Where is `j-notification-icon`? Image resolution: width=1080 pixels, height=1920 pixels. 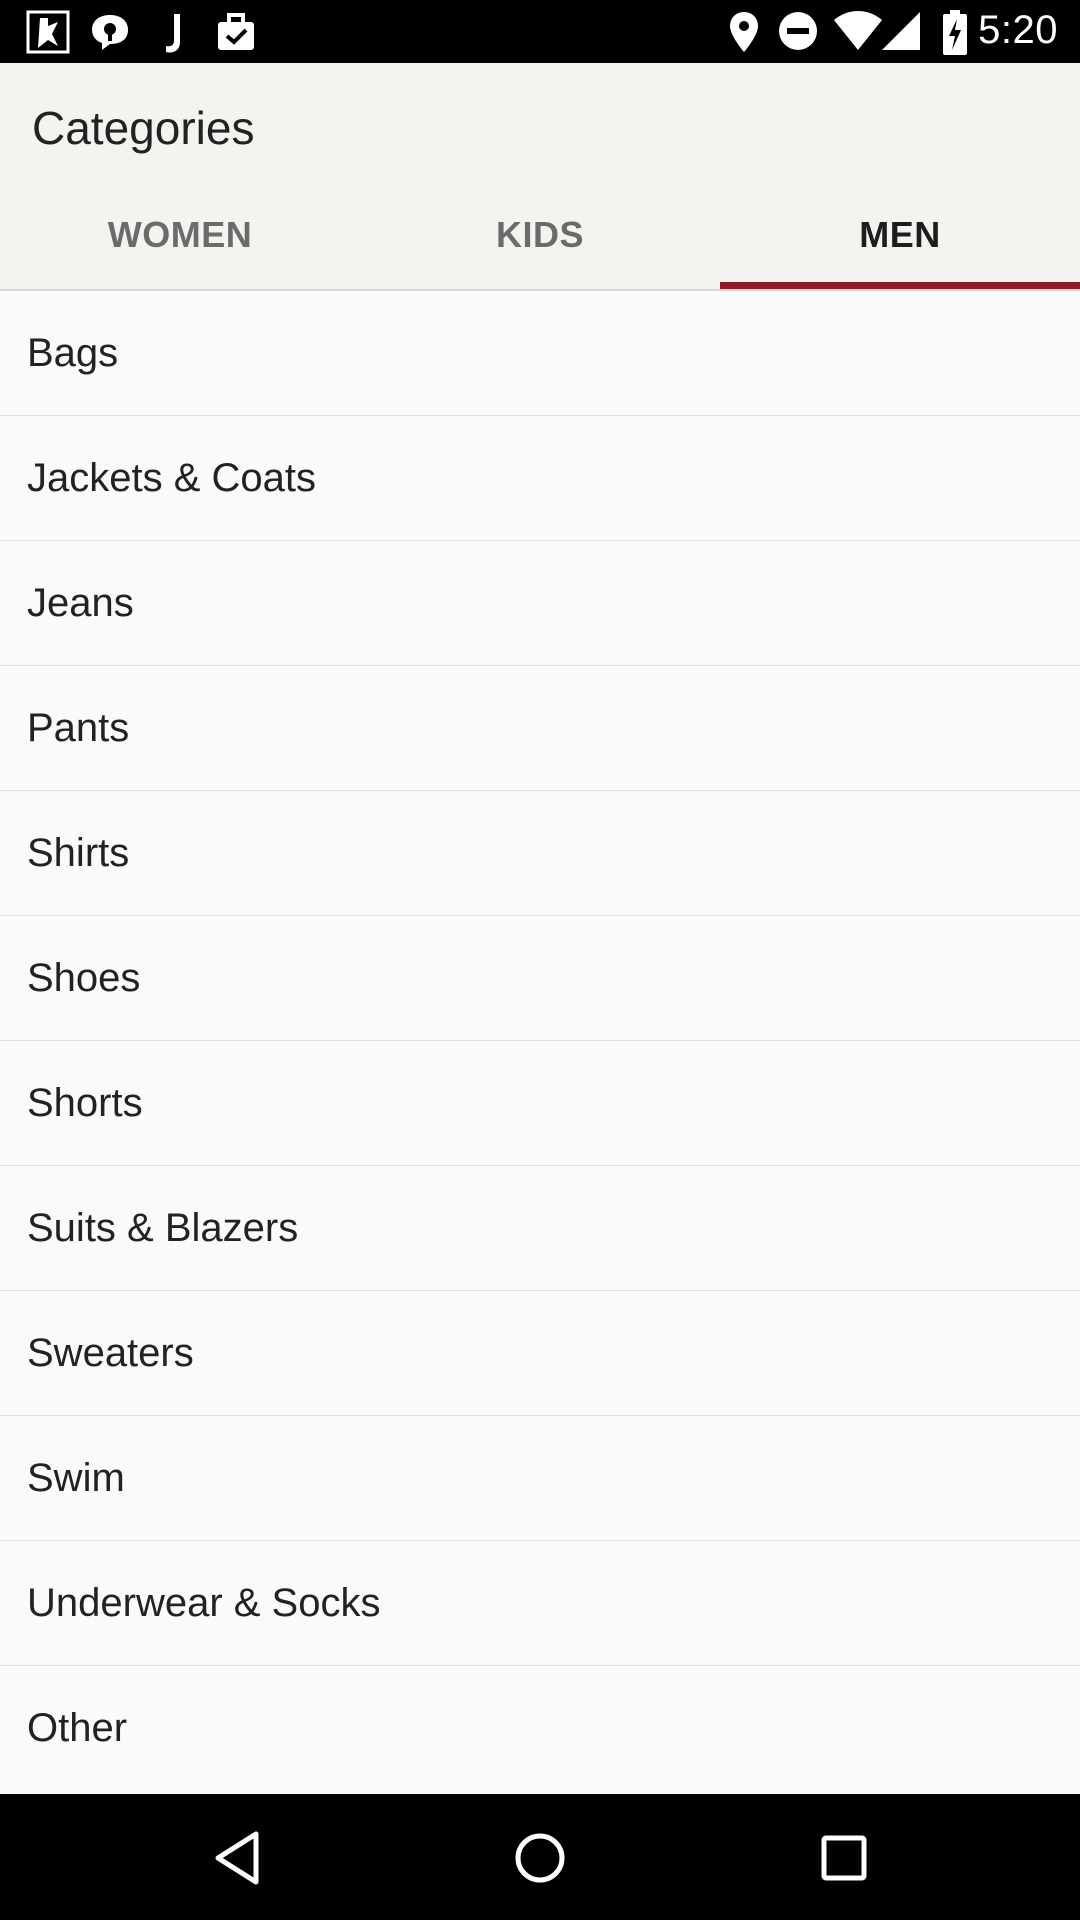 j-notification-icon is located at coordinates (173, 33).